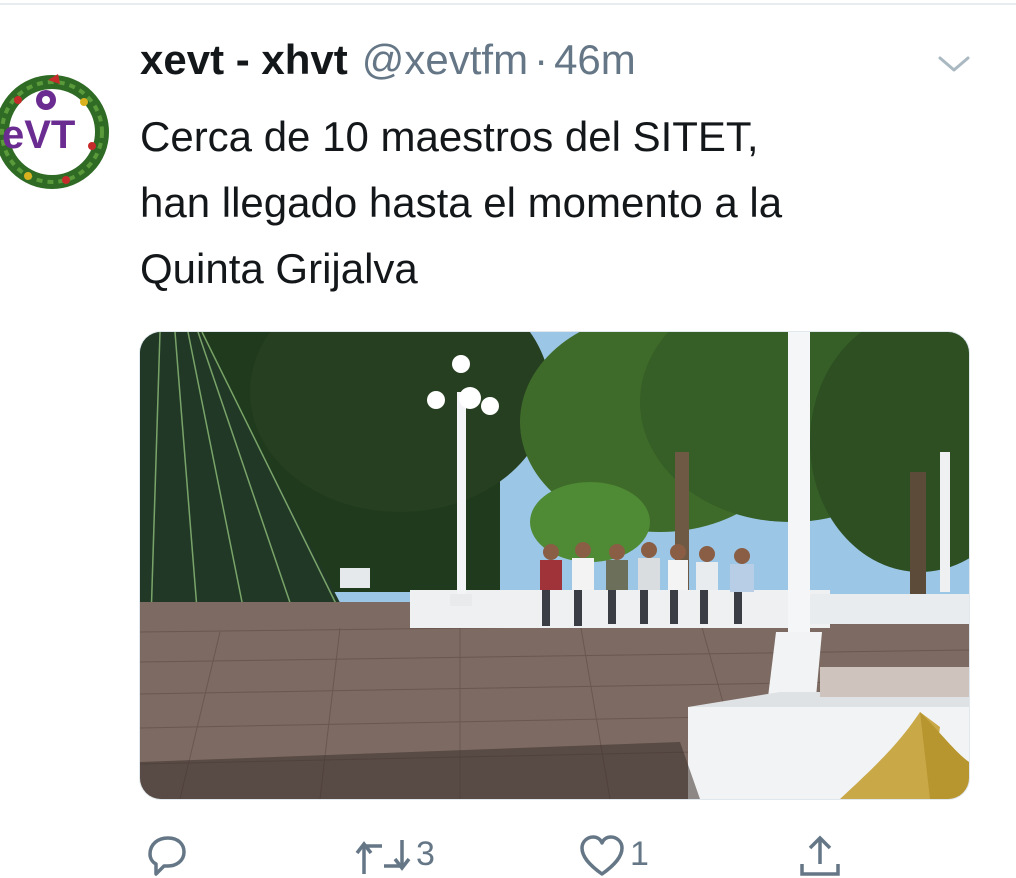 This screenshot has width=1016, height=878. Describe the element at coordinates (639, 854) in the screenshot. I see `like-count: 1` at that location.